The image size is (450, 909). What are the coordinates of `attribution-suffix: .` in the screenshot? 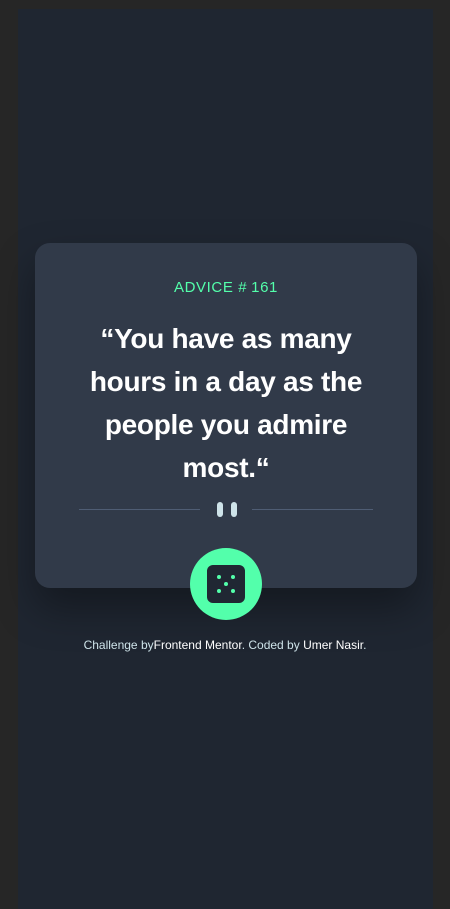 It's located at (365, 645).